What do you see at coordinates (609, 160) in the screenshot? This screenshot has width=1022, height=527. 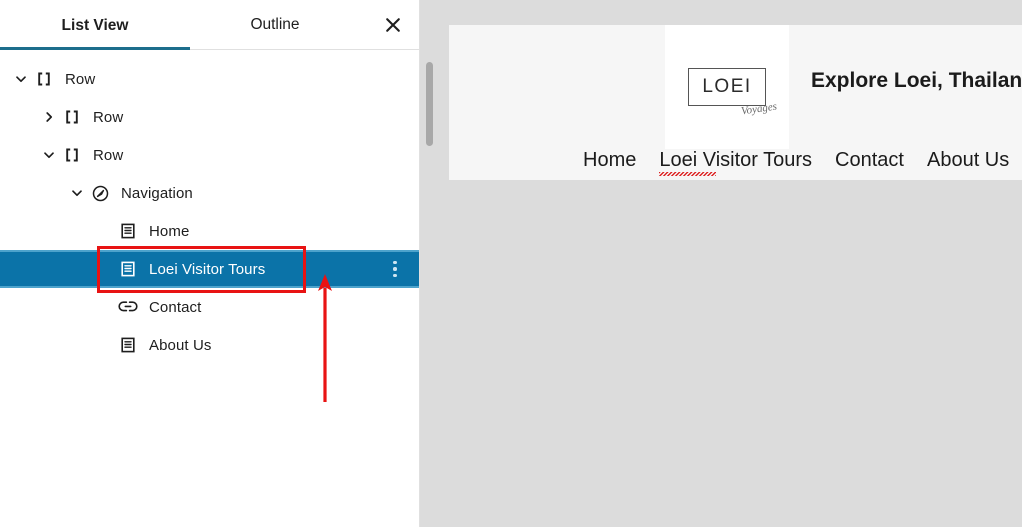 I see `nav-link-home: Home` at bounding box center [609, 160].